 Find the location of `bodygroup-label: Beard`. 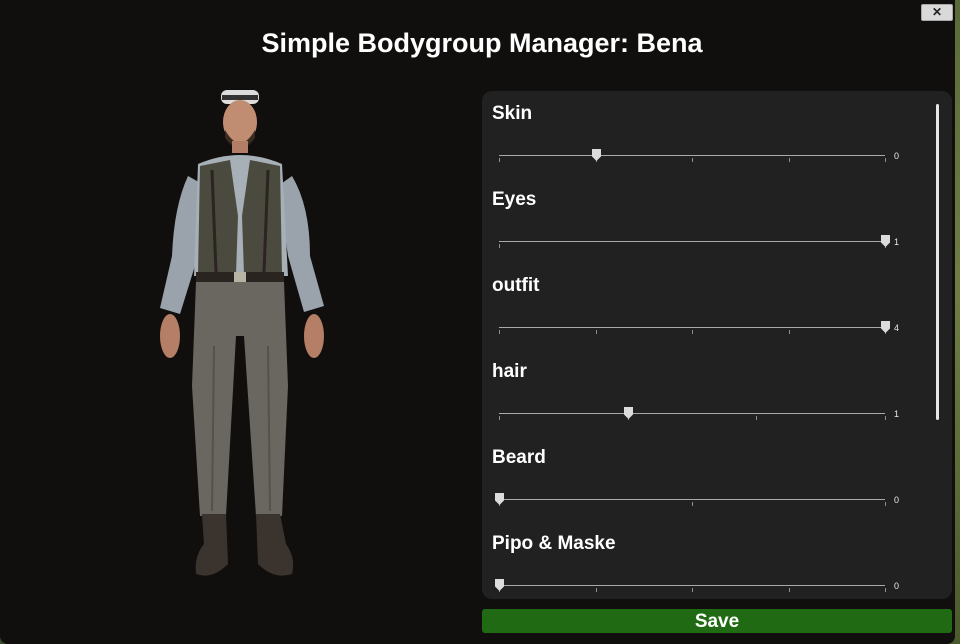

bodygroup-label: Beard is located at coordinates (519, 457).